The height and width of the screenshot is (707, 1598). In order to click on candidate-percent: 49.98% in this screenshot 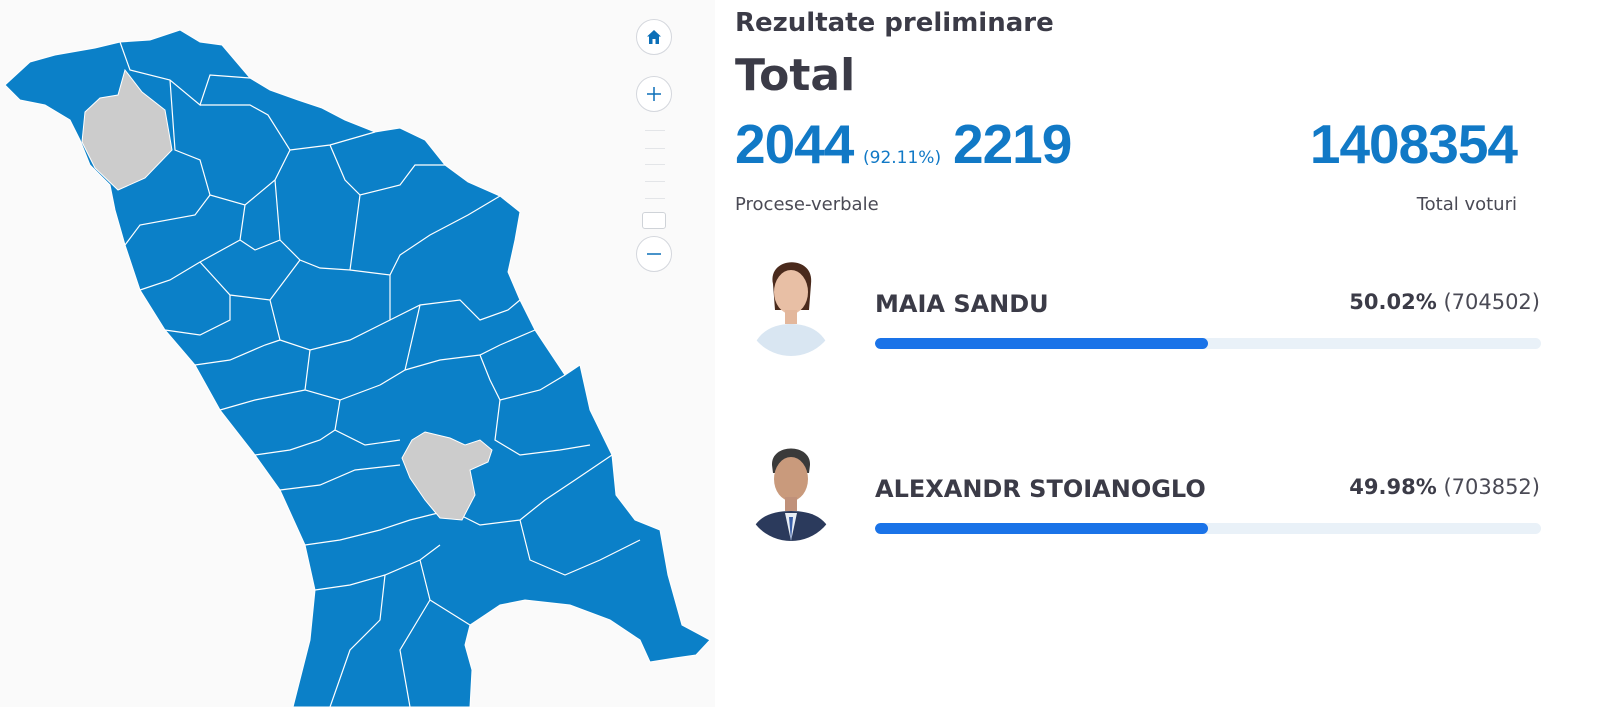, I will do `click(1393, 487)`.